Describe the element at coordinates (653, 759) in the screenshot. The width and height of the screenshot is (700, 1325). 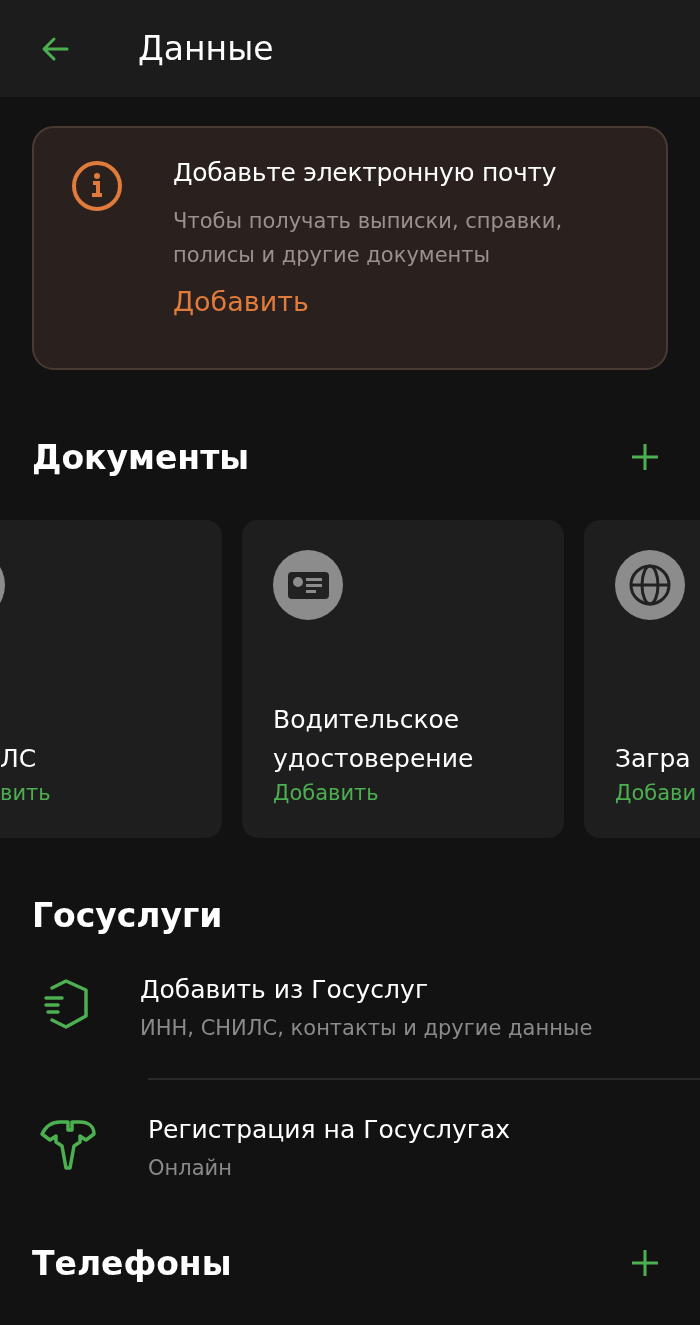
I see `document-title: Загра` at that location.